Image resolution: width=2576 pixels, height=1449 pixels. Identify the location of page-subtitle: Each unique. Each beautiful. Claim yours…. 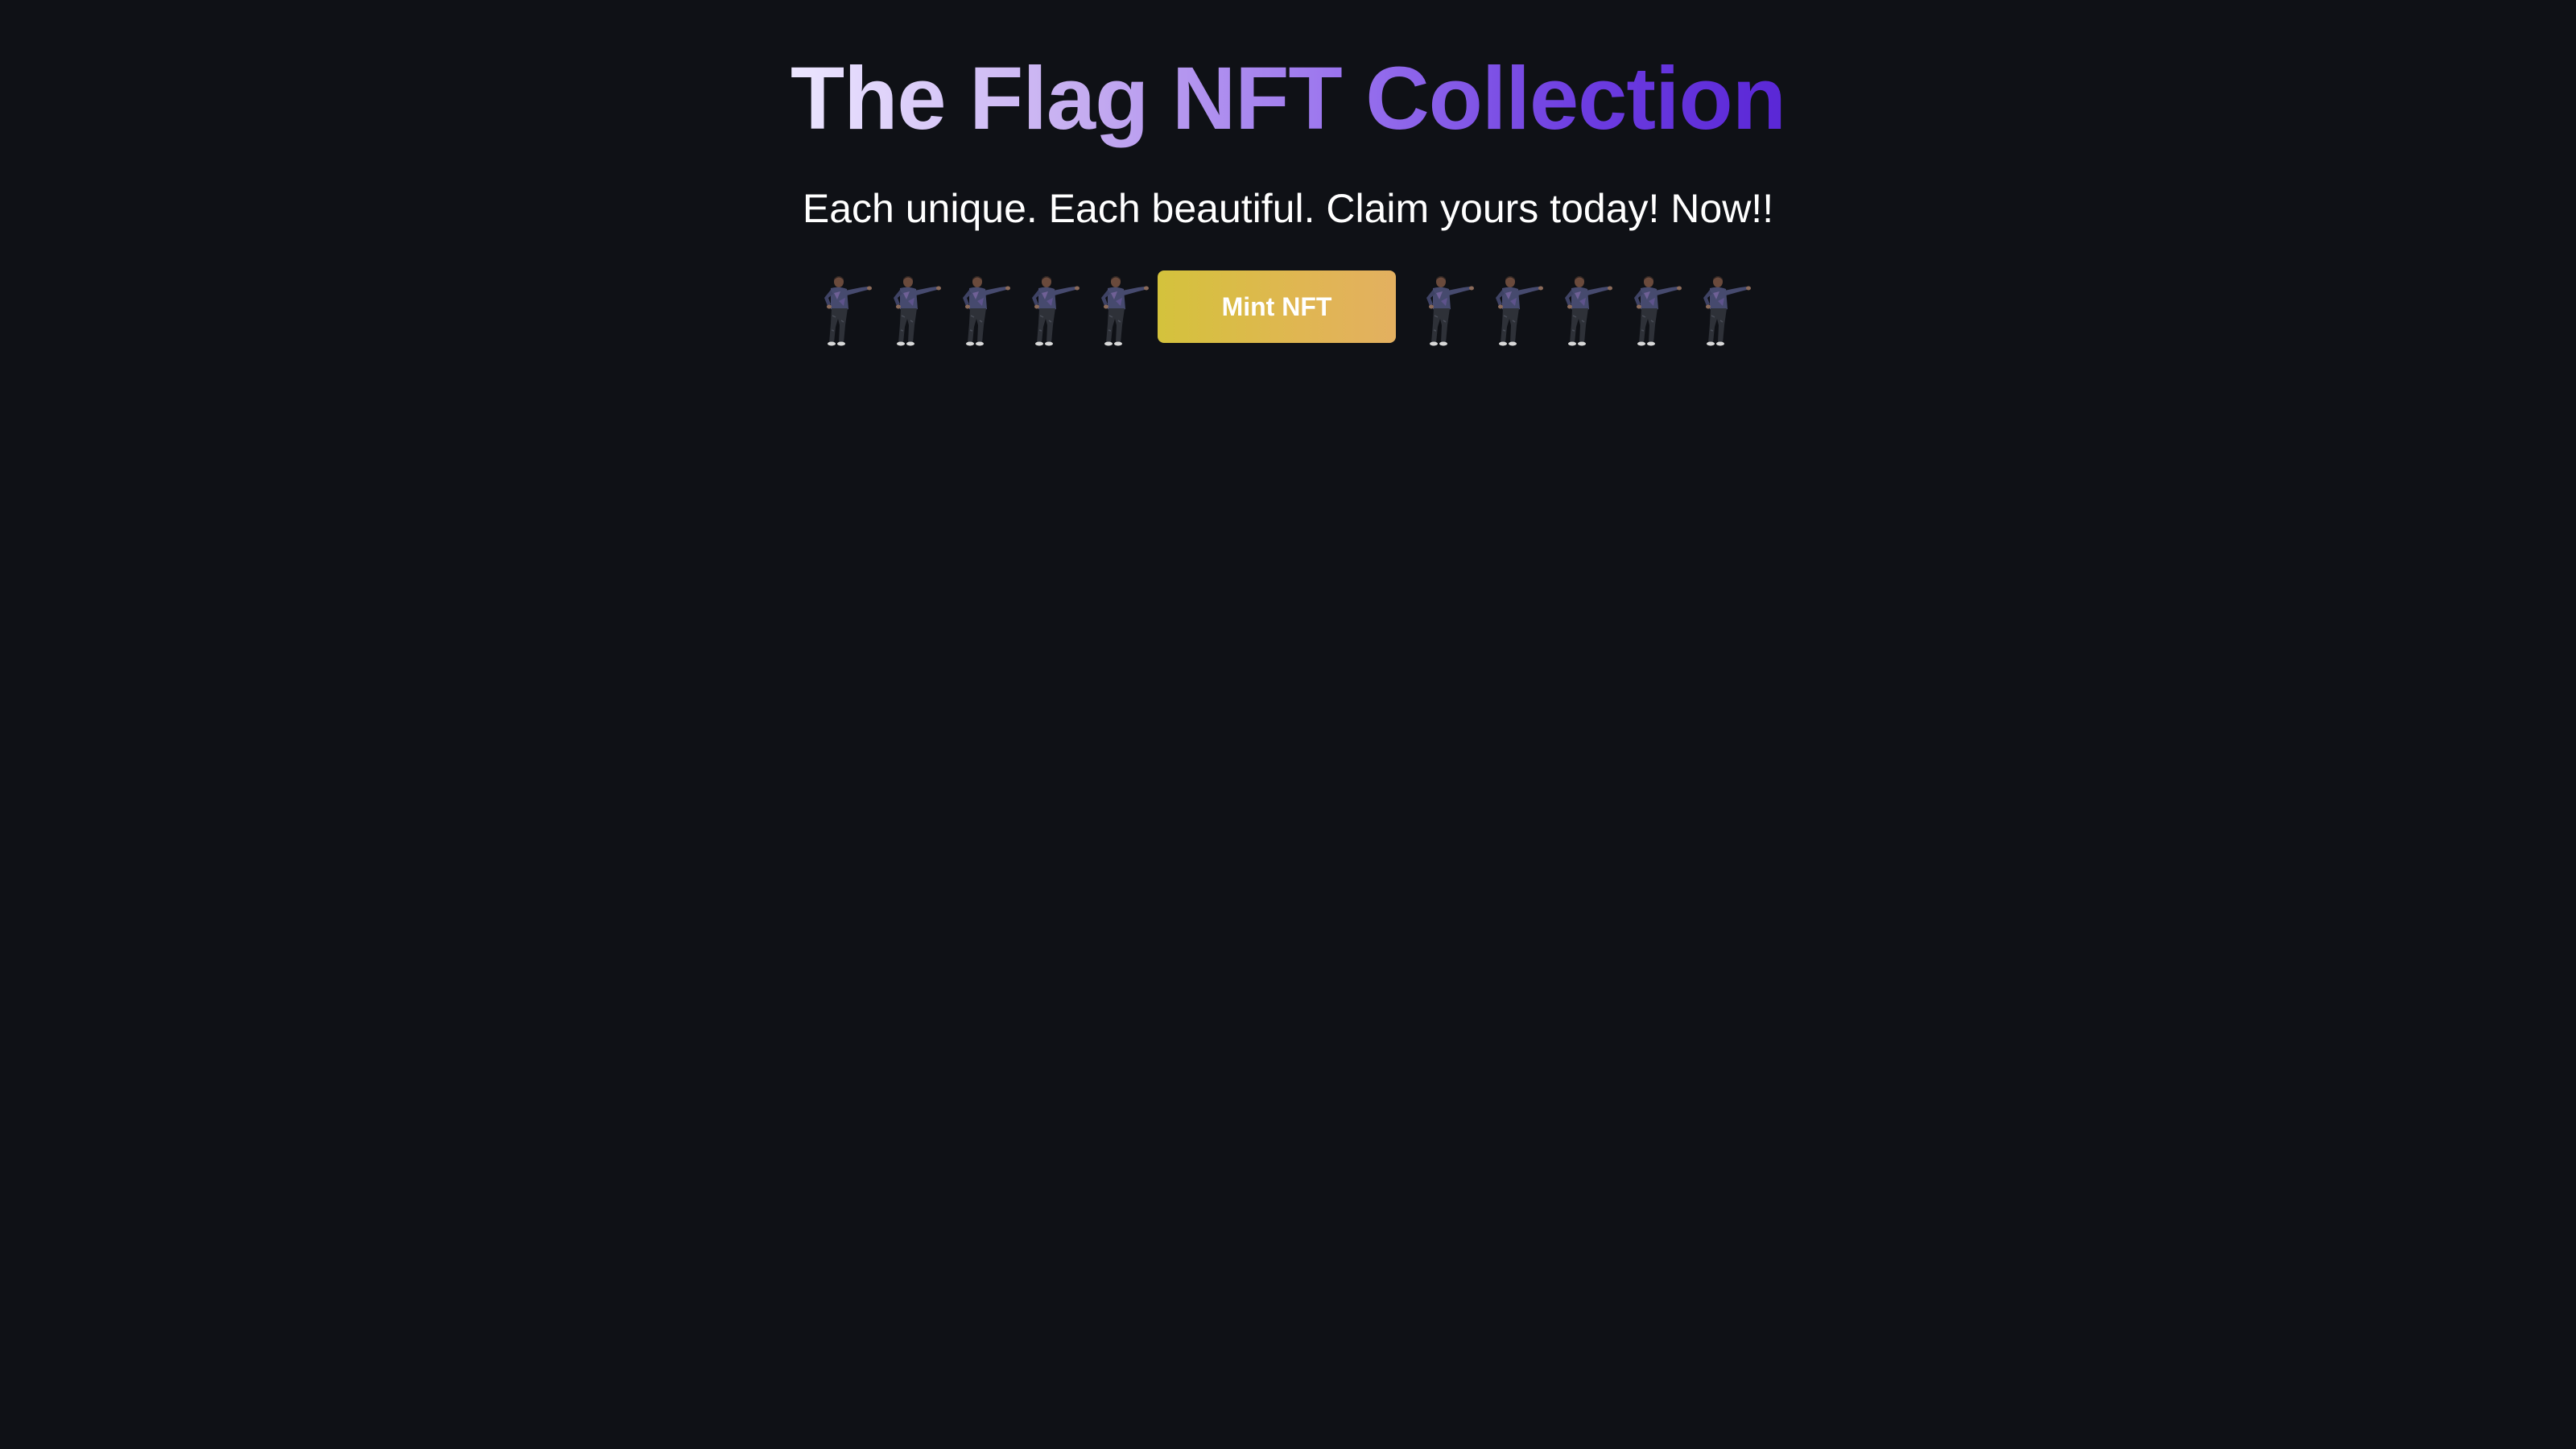
(1288, 208).